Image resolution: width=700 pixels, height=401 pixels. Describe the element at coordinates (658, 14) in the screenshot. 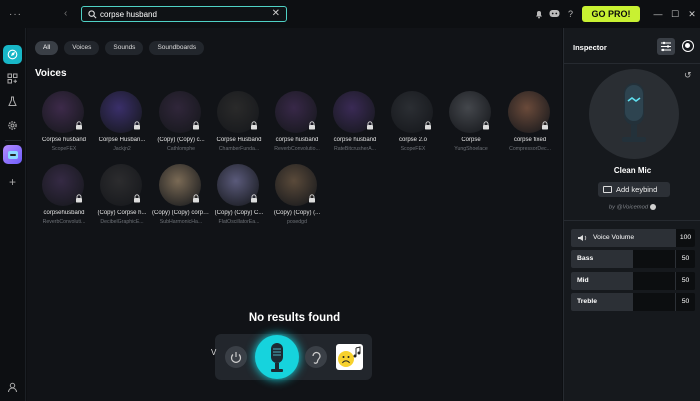

I see `minimize-button: —` at that location.